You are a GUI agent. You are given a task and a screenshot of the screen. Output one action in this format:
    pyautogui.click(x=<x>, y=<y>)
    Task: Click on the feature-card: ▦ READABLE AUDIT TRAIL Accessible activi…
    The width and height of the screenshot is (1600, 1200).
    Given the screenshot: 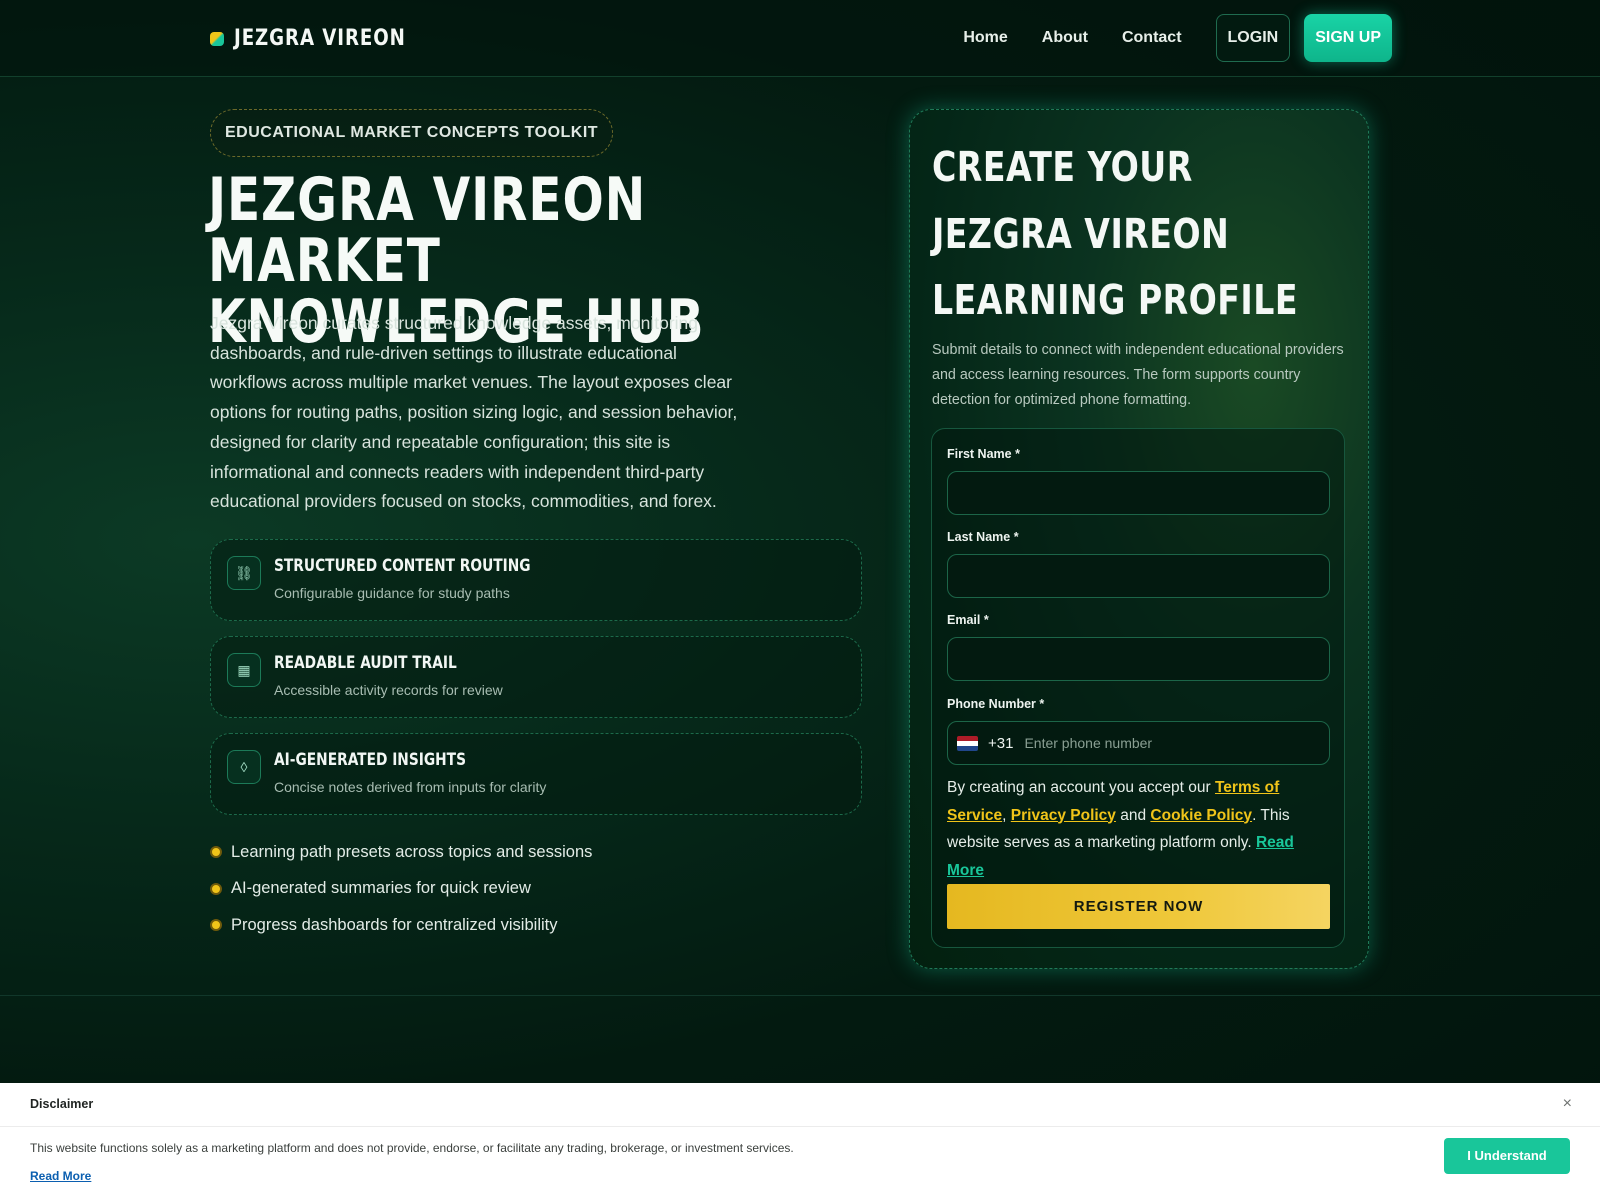 What is the action you would take?
    pyautogui.click(x=536, y=677)
    